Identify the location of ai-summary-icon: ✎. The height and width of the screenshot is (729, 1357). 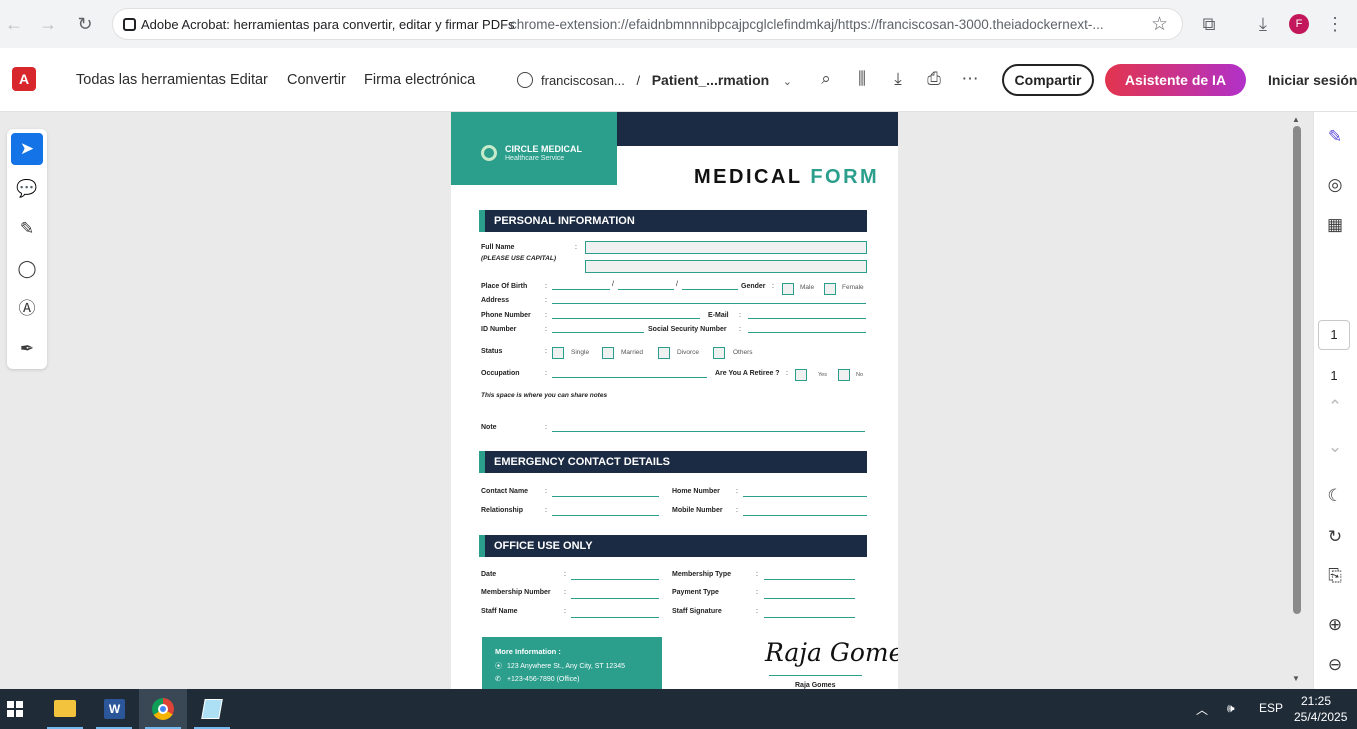
(1335, 137).